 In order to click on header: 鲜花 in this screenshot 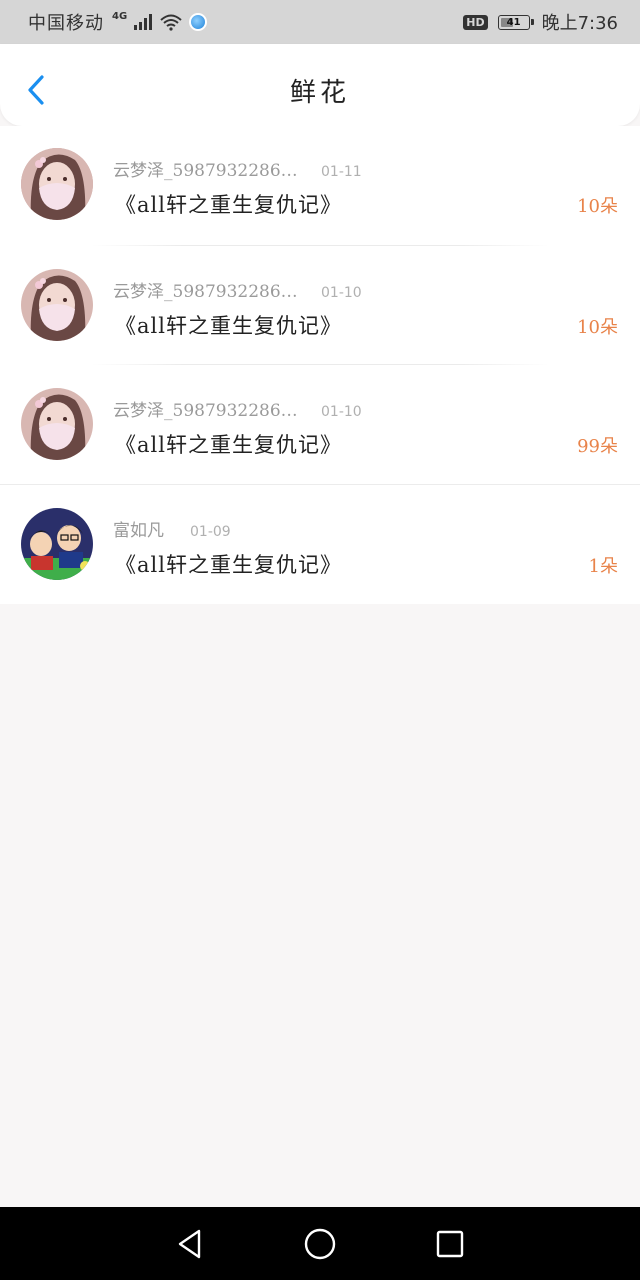, I will do `click(320, 85)`.